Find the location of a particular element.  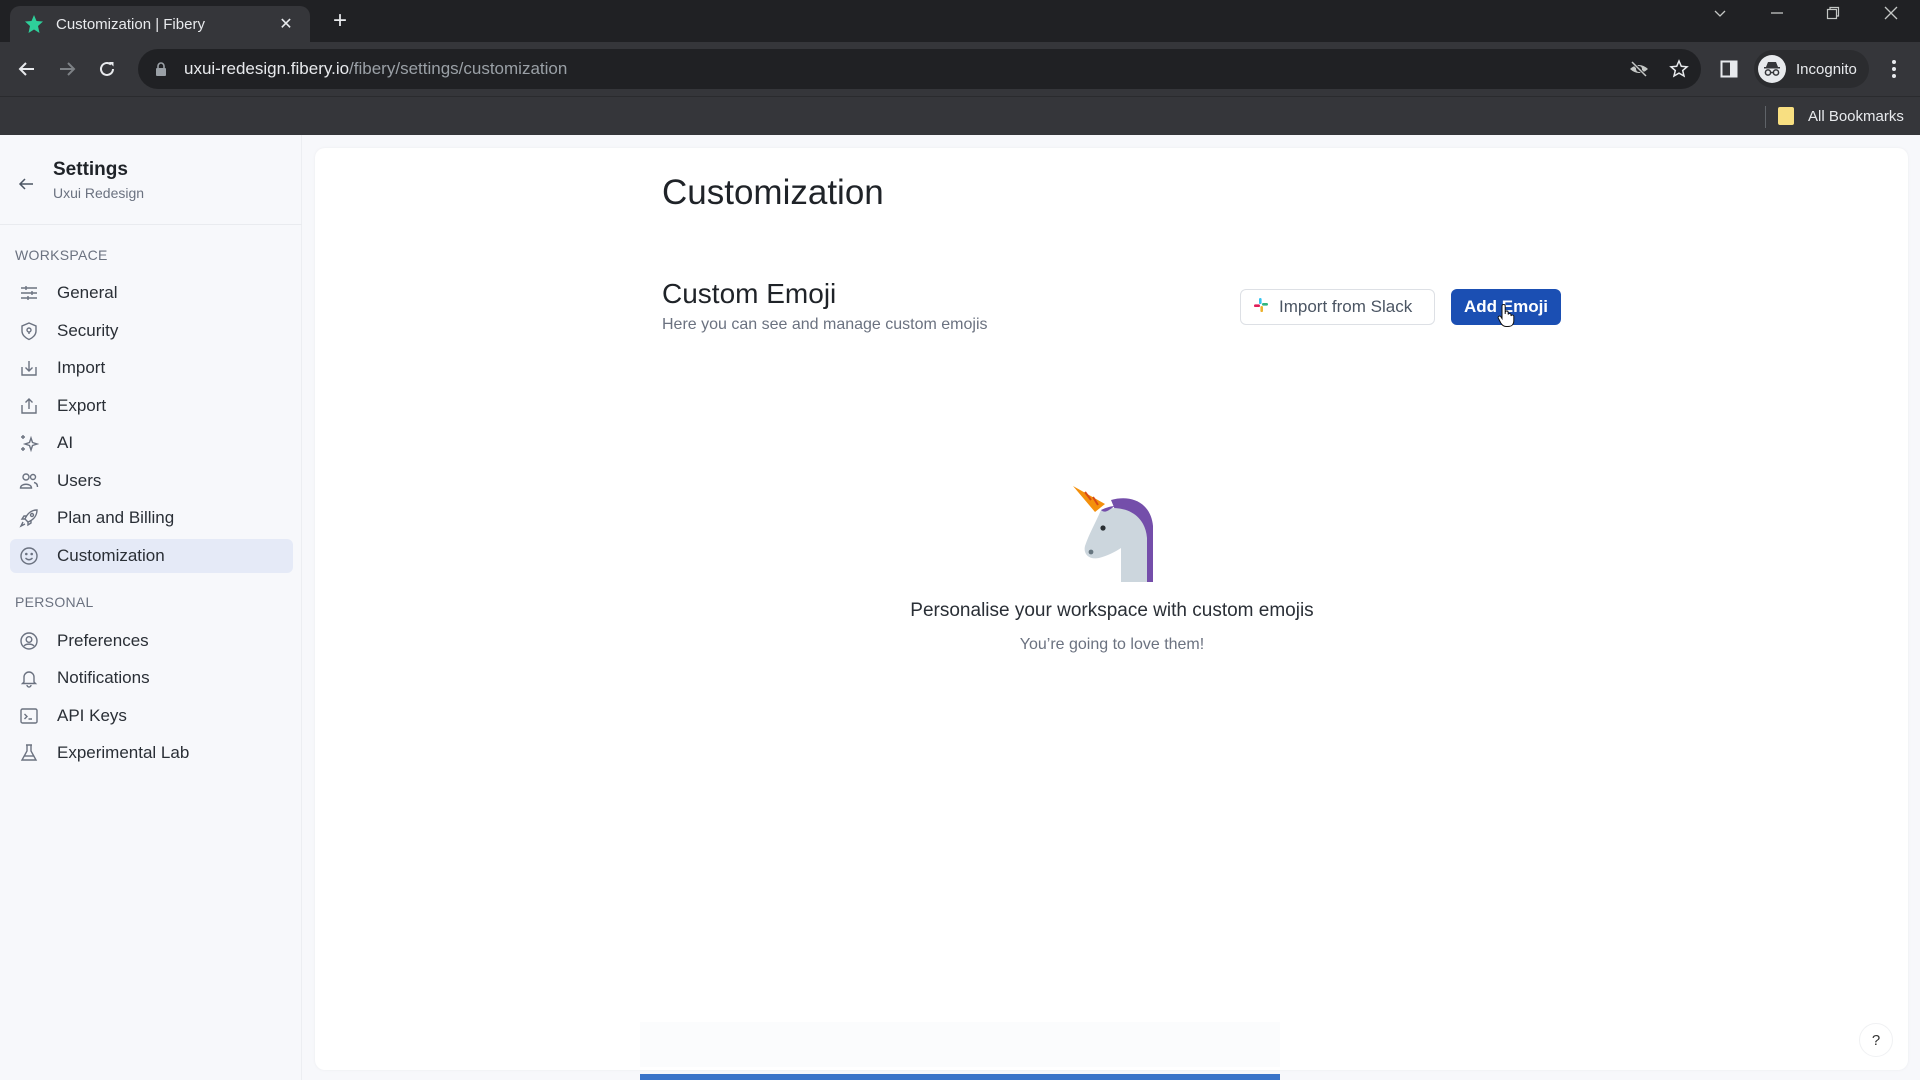

minimize-icon is located at coordinates (1777, 15).